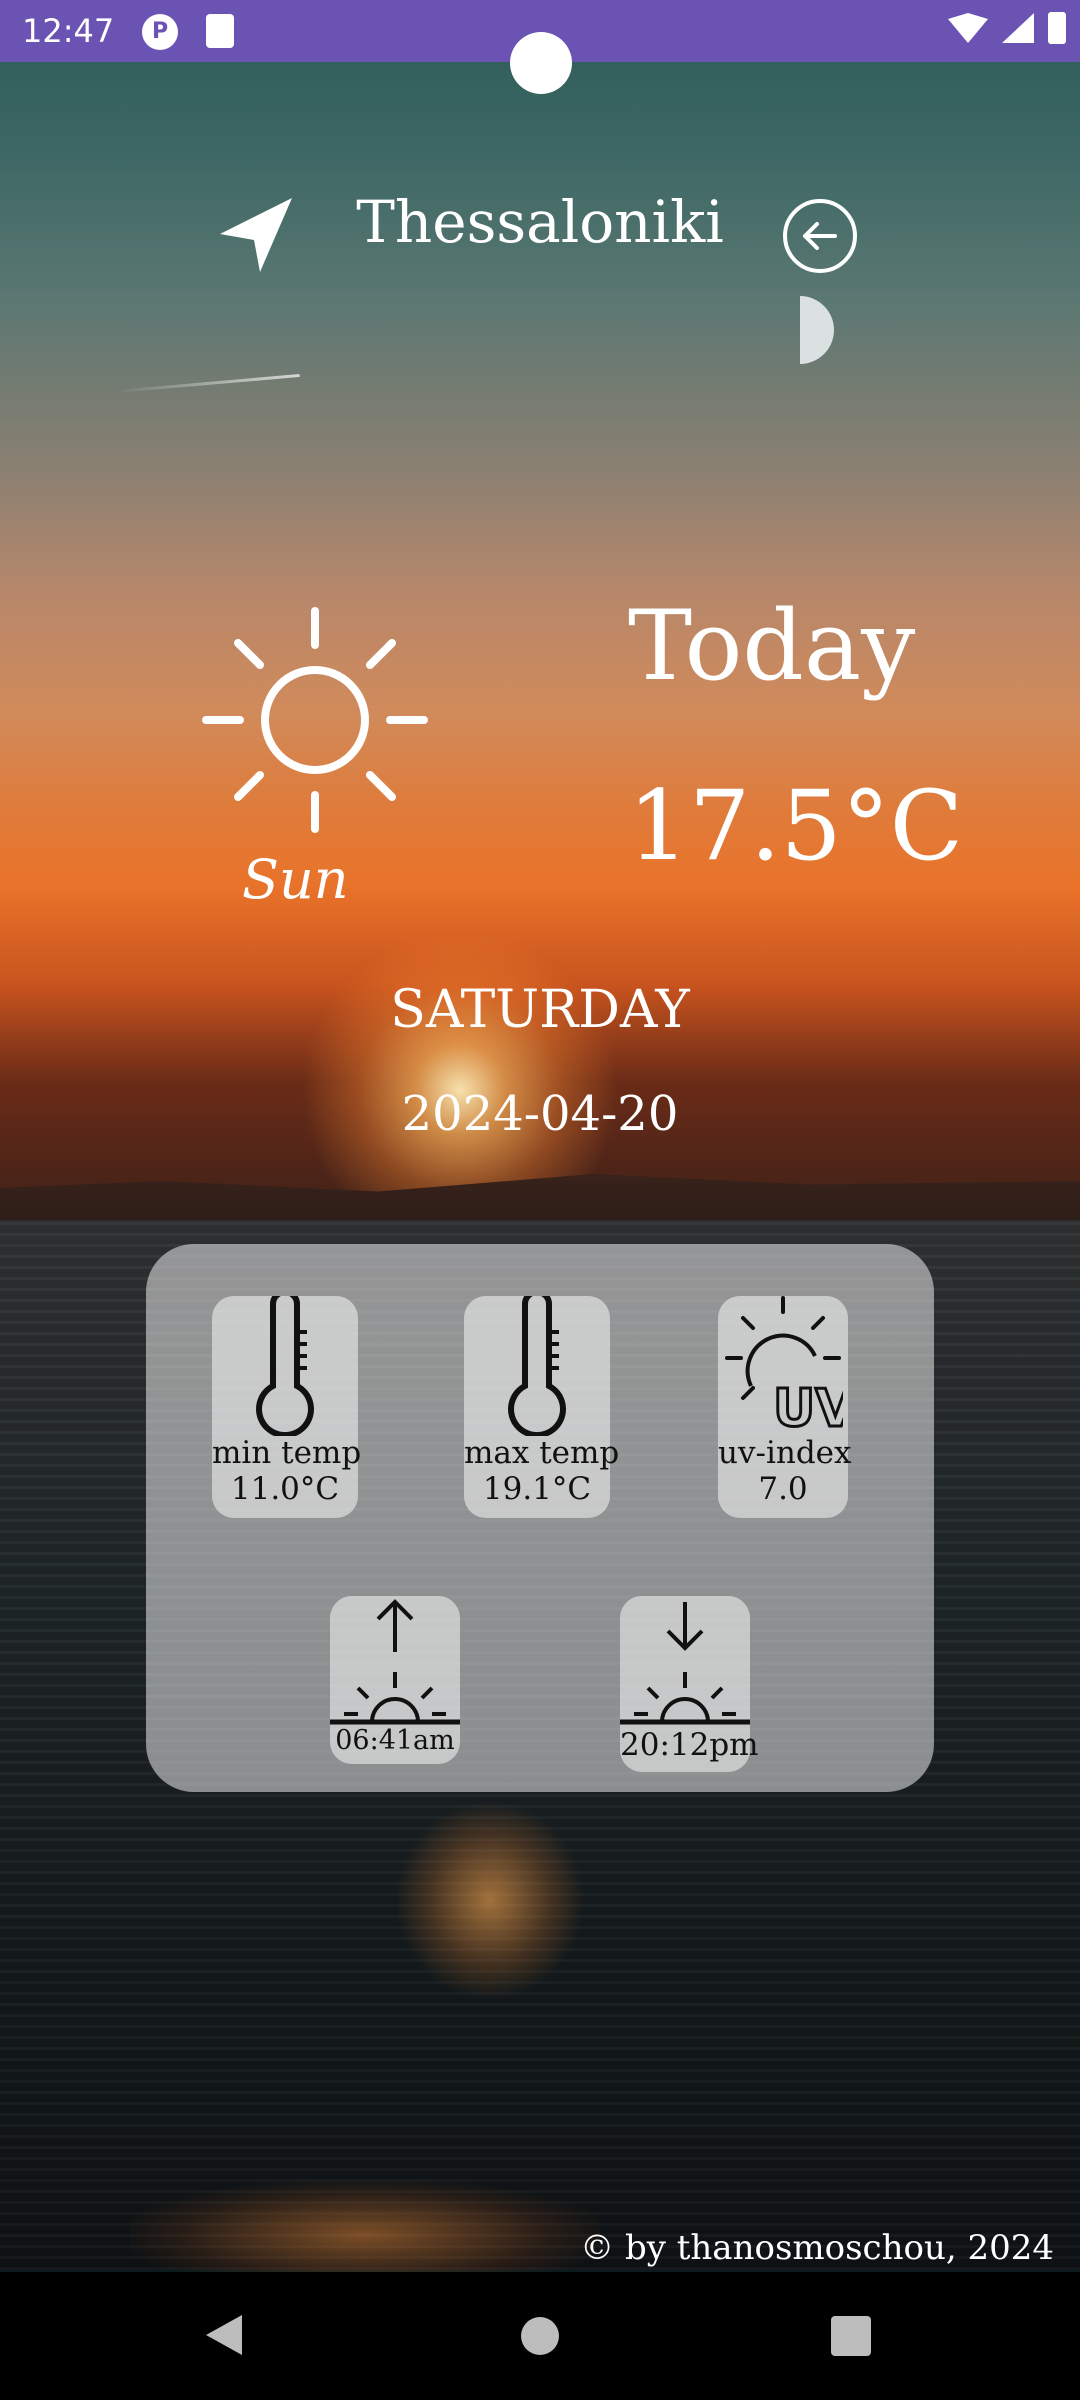 Image resolution: width=1080 pixels, height=2400 pixels. I want to click on signal-icon, so click(1018, 28).